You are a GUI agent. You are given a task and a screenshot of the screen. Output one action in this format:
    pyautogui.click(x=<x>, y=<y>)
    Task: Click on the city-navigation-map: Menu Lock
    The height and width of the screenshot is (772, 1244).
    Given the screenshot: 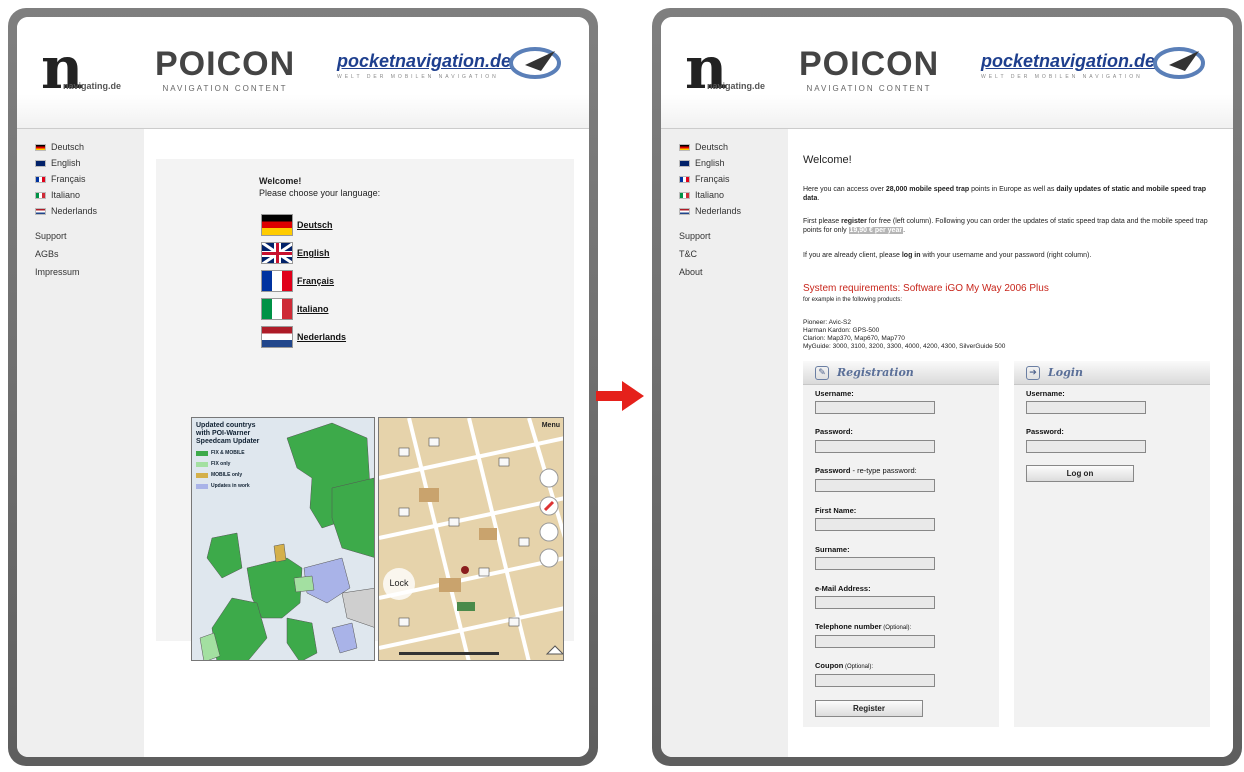 What is the action you would take?
    pyautogui.click(x=471, y=539)
    